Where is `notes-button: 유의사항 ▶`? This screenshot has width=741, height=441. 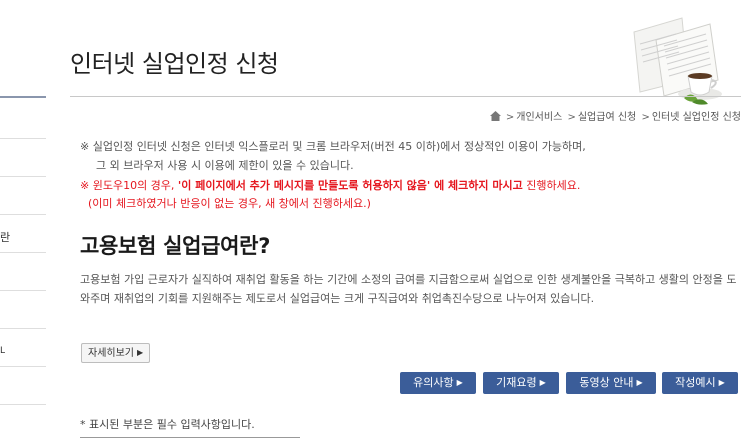 notes-button: 유의사항 ▶ is located at coordinates (438, 383).